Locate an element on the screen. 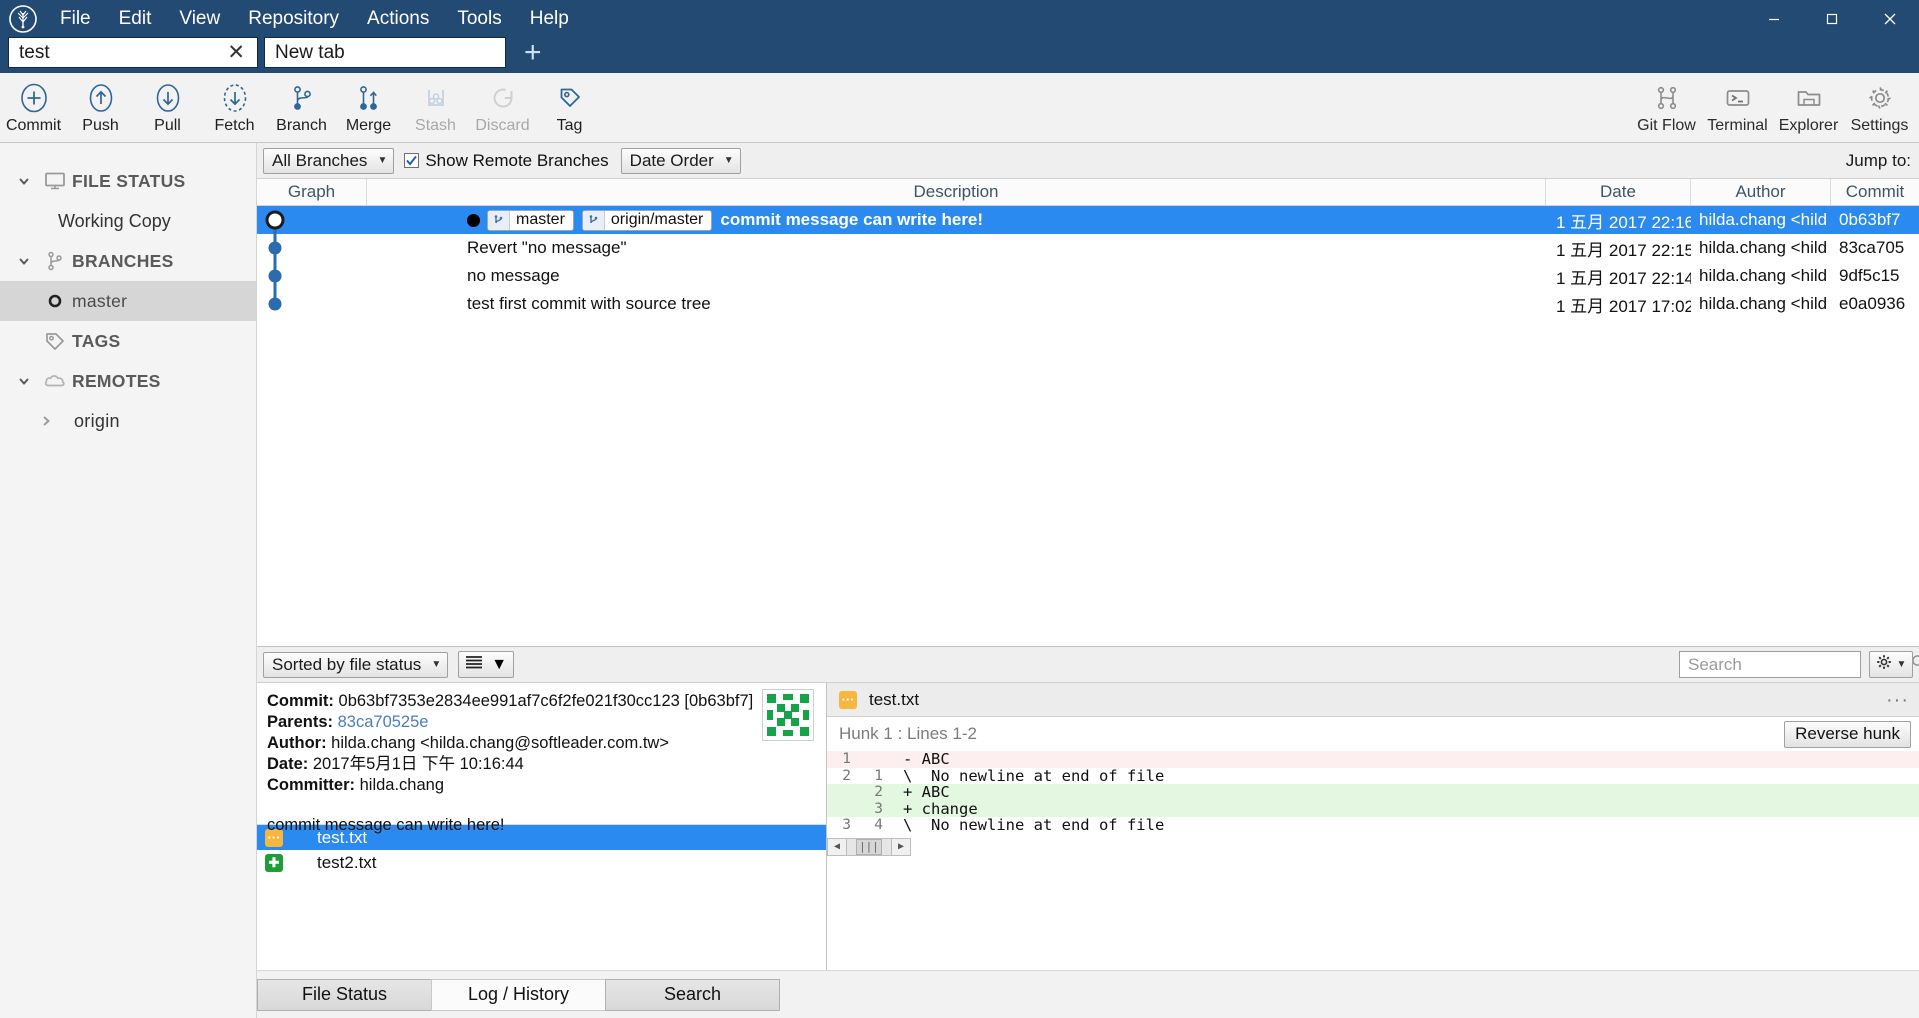 This screenshot has height=1018, width=1919. date-cell: 1 五月 2017 17:02 is located at coordinates (1623, 306).